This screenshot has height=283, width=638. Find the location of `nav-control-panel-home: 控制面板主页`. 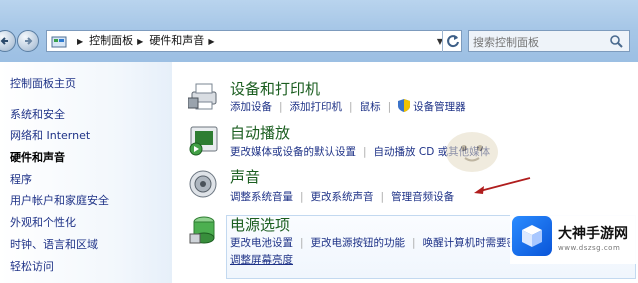

nav-control-panel-home: 控制面板主页 is located at coordinates (43, 83).